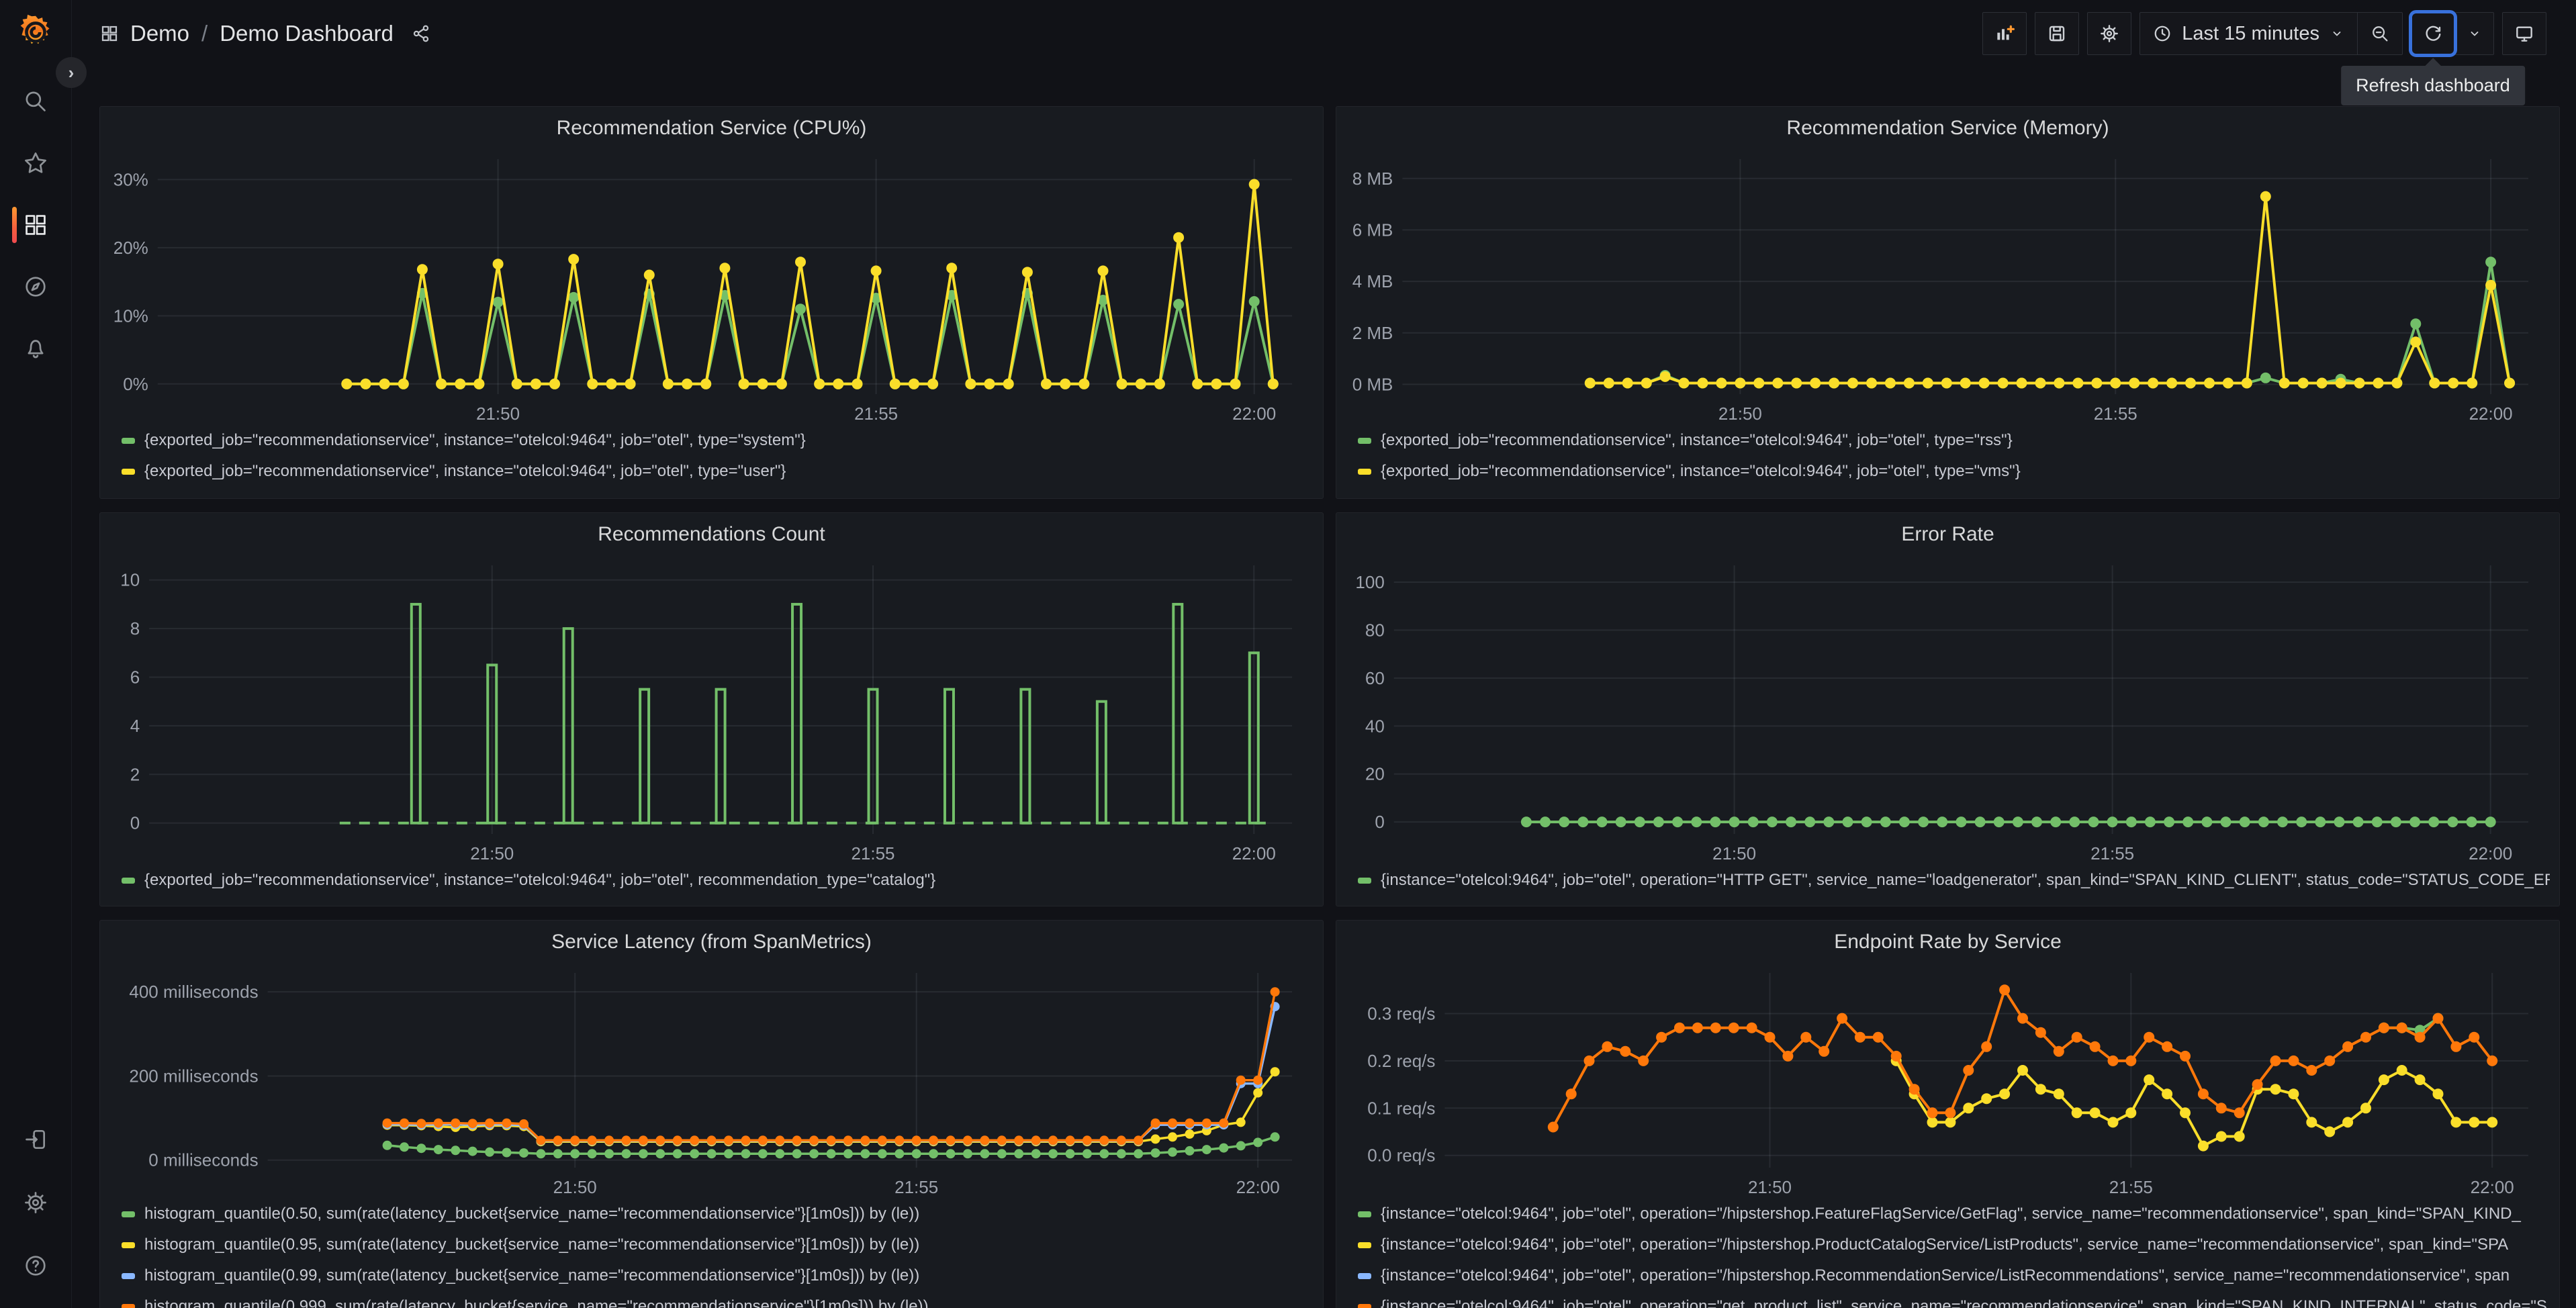  Describe the element at coordinates (71, 73) in the screenshot. I see `sidebar-expand-button: ›` at that location.